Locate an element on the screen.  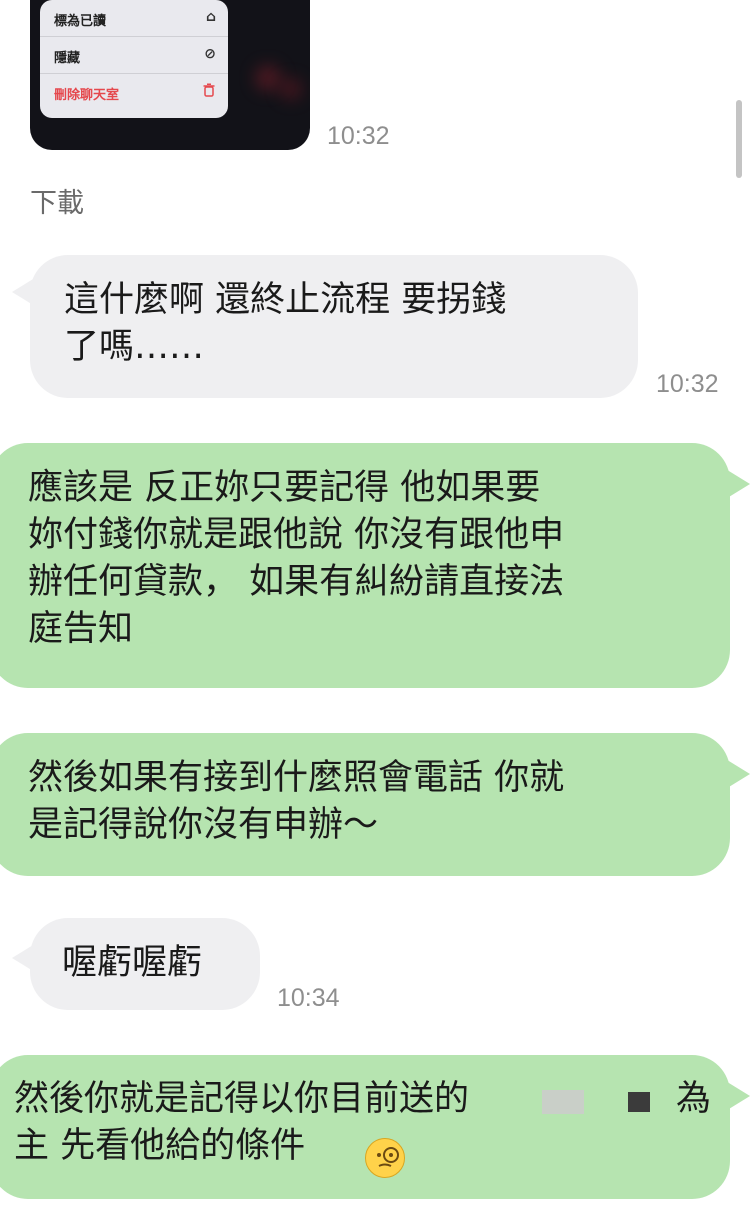
outgoing-message-bubble: 然後如果有接到什麼照會電話 你就 是記得說你沒有申辦～ is located at coordinates (365, 804).